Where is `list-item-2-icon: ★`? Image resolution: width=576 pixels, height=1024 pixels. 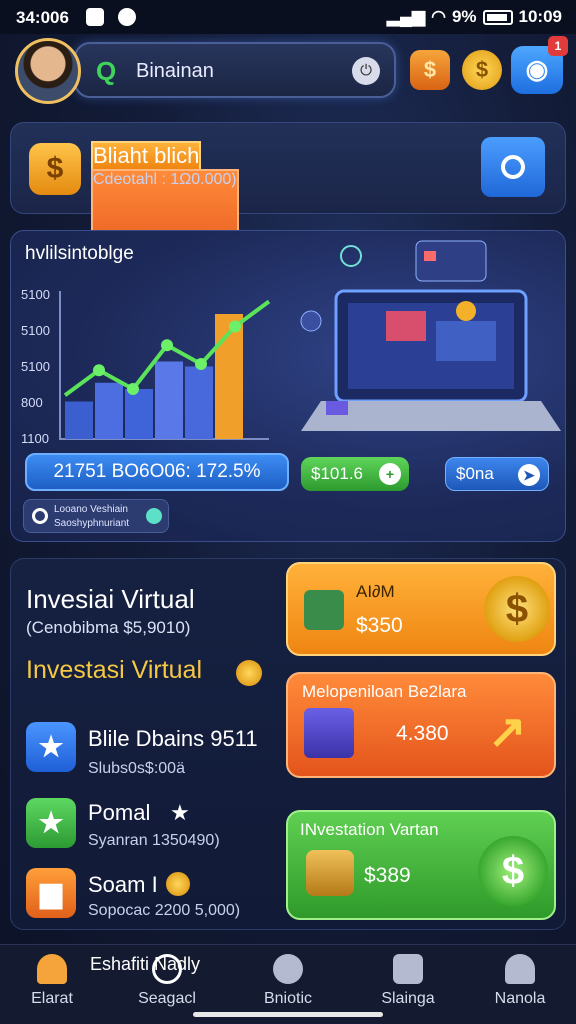 list-item-2-icon: ★ is located at coordinates (51, 823).